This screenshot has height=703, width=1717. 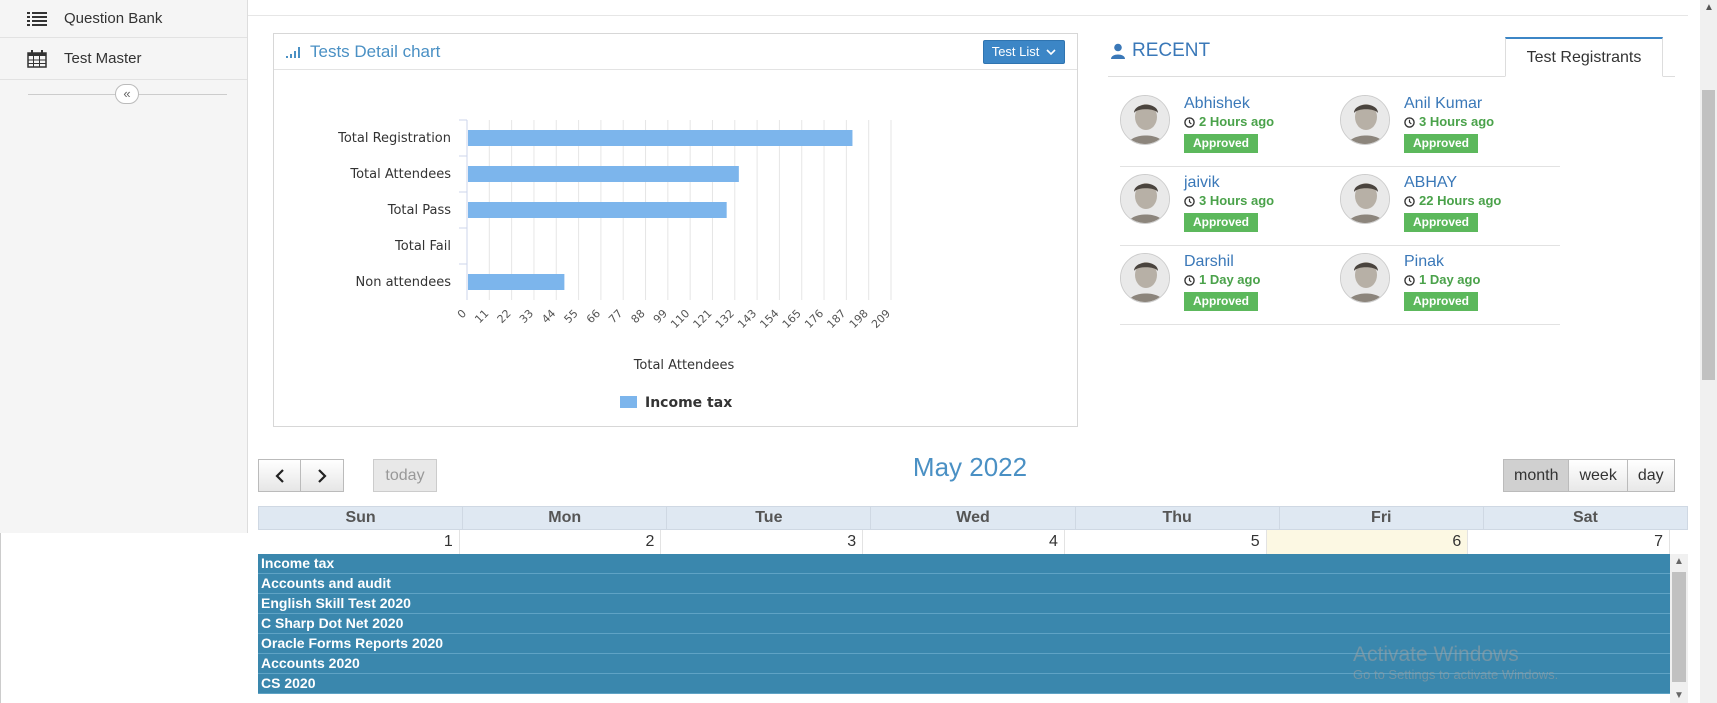 I want to click on calendar-event: C Sharp Dot Net 2020, so click(x=964, y=624).